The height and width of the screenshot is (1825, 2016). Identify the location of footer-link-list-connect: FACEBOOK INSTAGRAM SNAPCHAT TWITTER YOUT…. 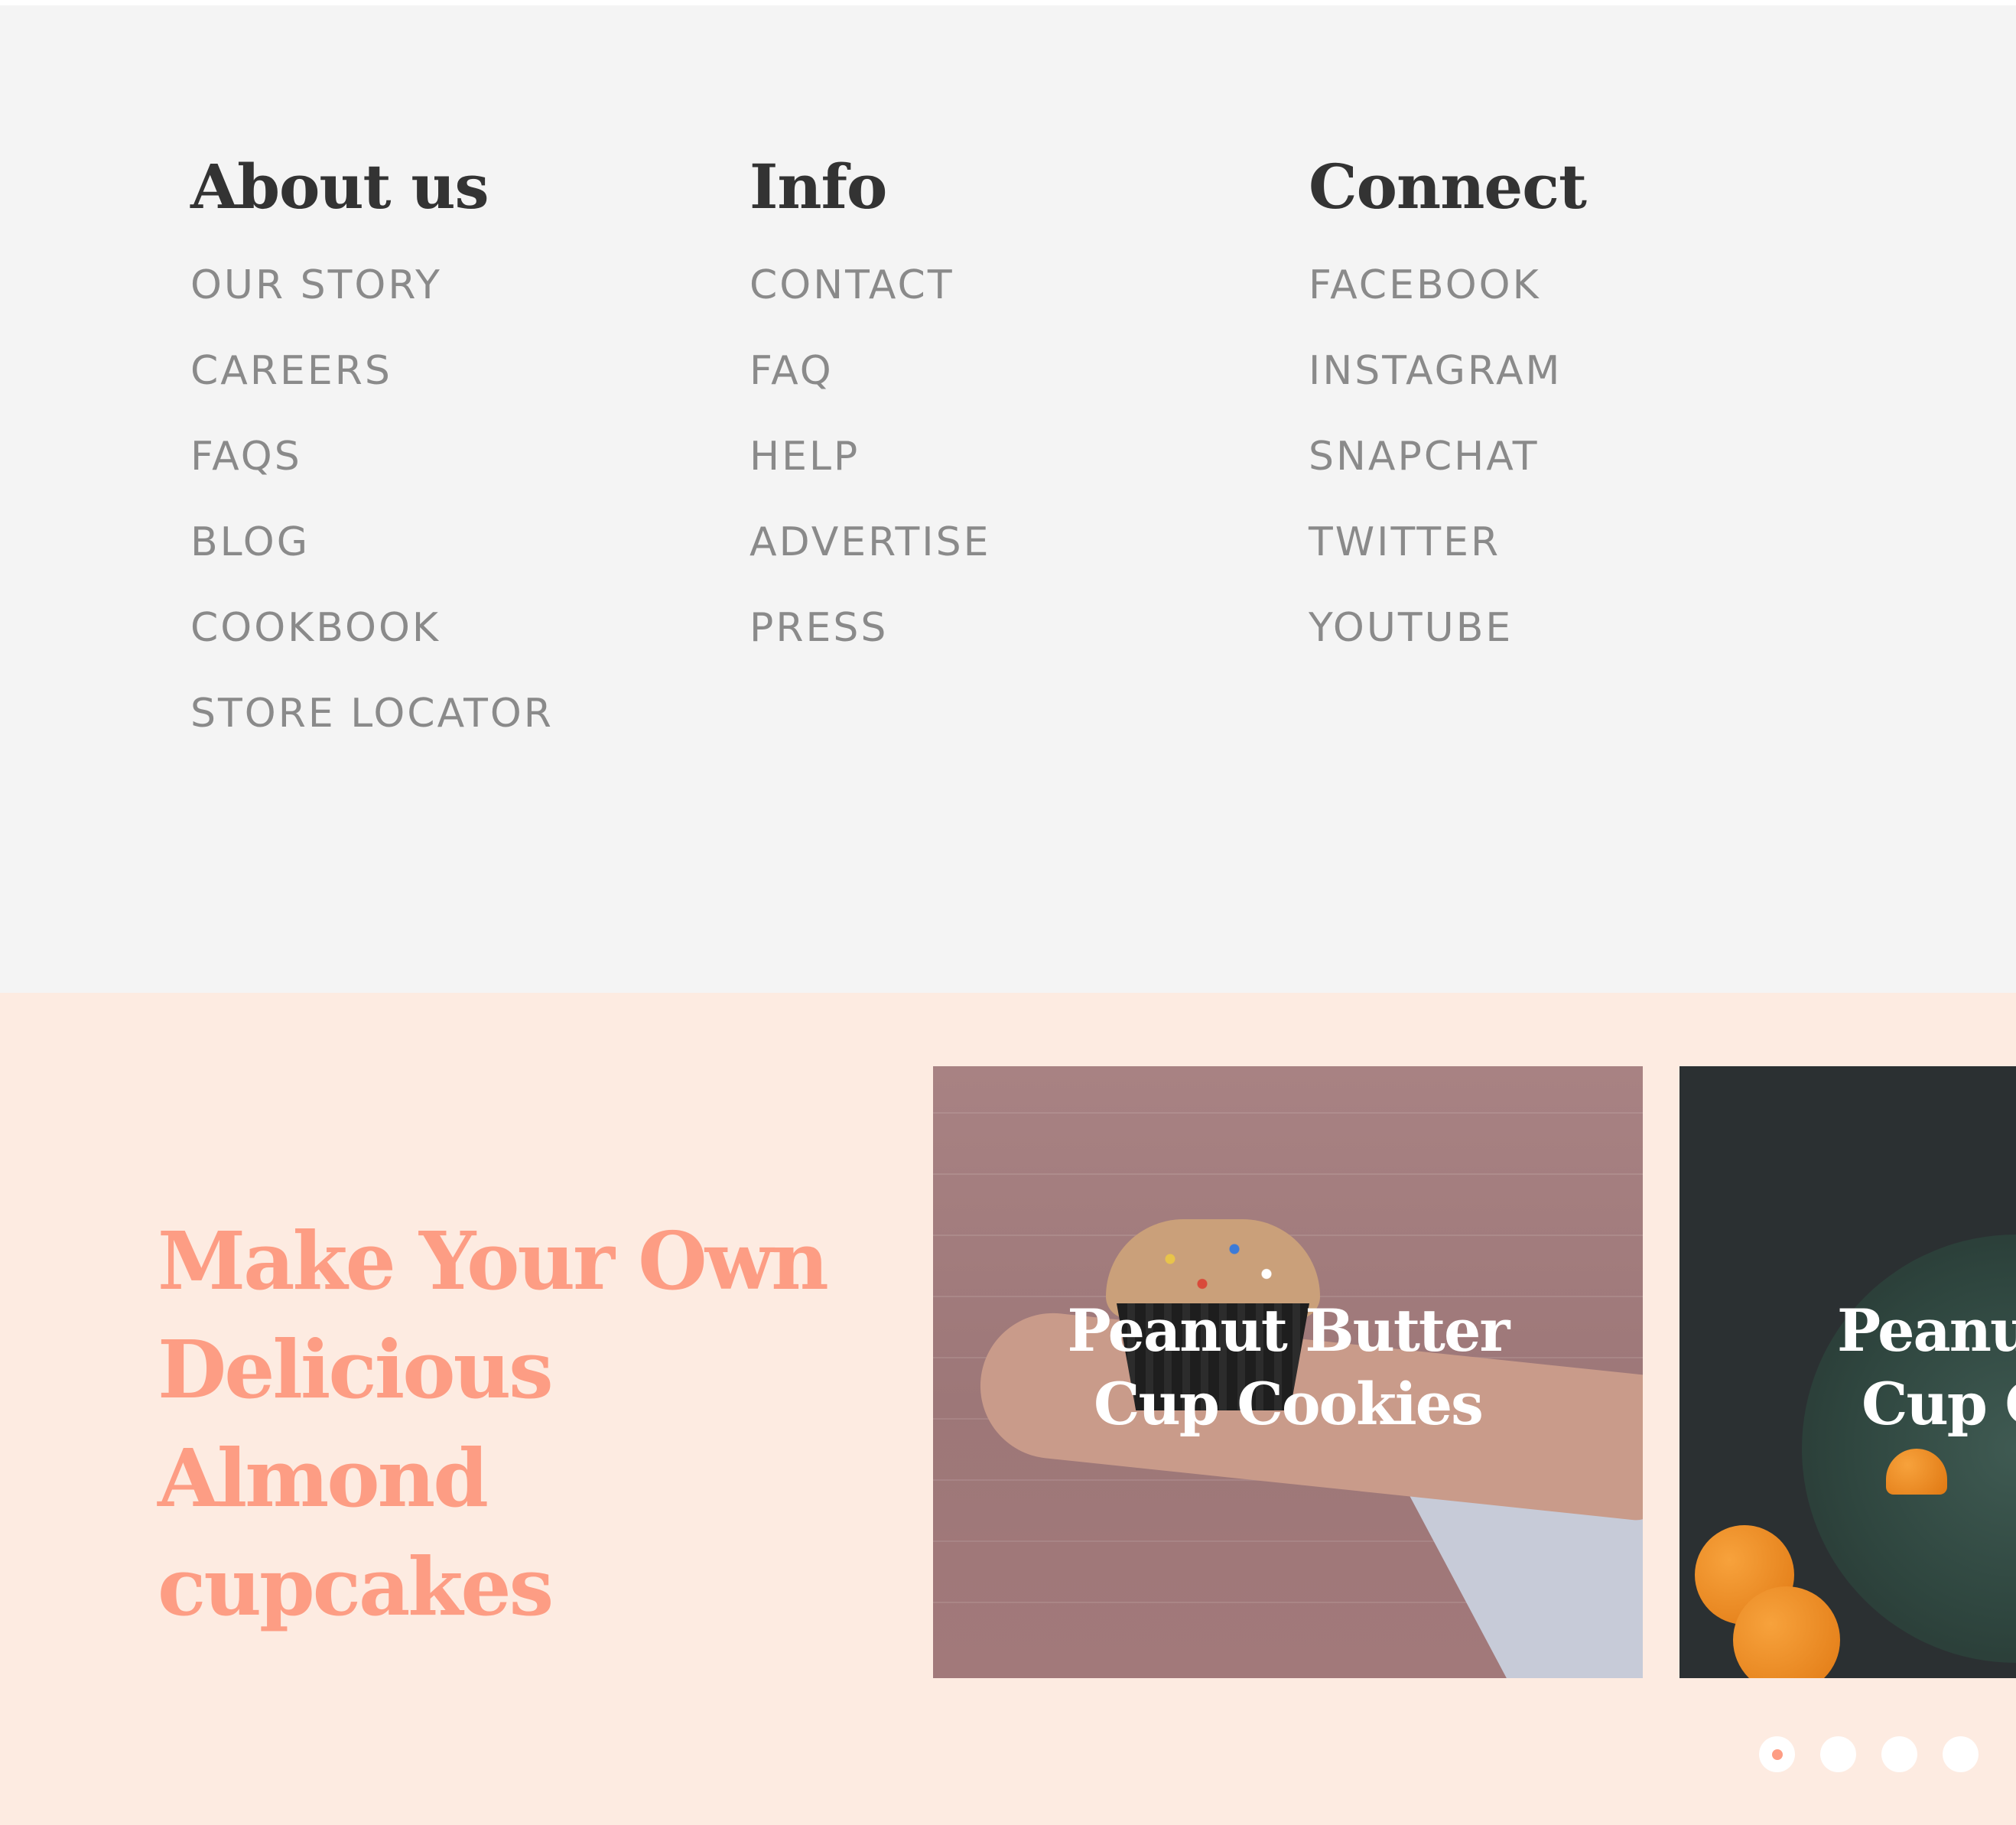
(1448, 456).